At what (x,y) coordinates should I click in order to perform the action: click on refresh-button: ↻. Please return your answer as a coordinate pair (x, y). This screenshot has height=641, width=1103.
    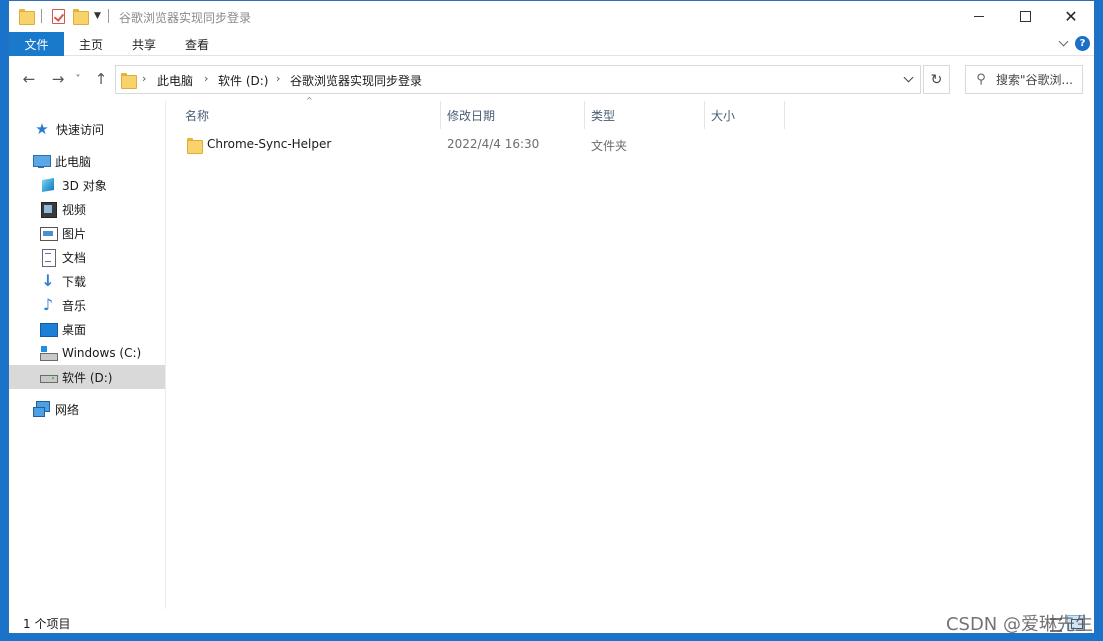
    Looking at the image, I should click on (936, 79).